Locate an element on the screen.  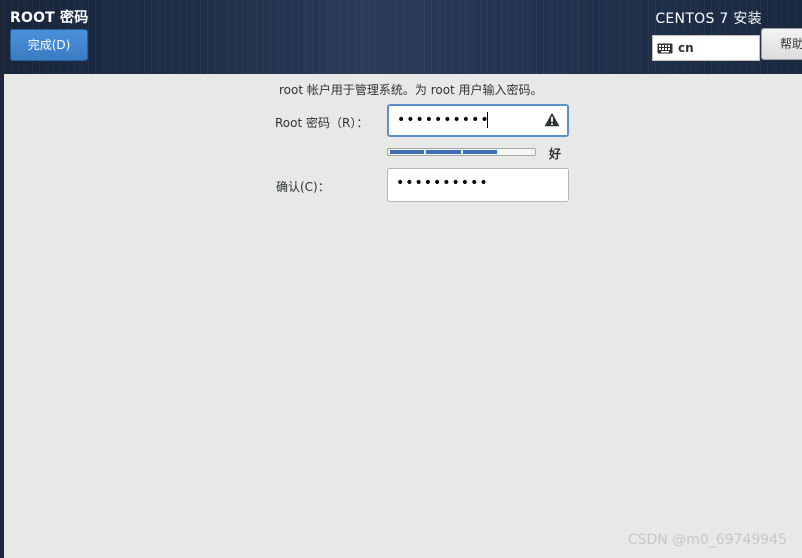
warning-icon is located at coordinates (552, 119).